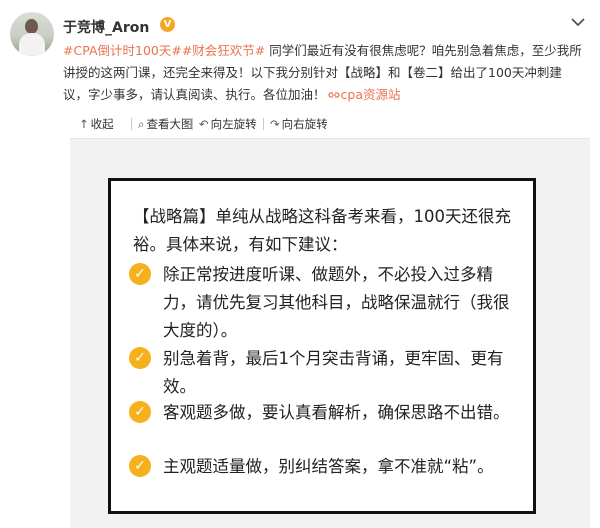  Describe the element at coordinates (330, 124) in the screenshot. I see `image-toolbar: ↑ 收起 ⌕ 查看大图 ↶ 向左旋转 ↷ 向右旋转` at that location.